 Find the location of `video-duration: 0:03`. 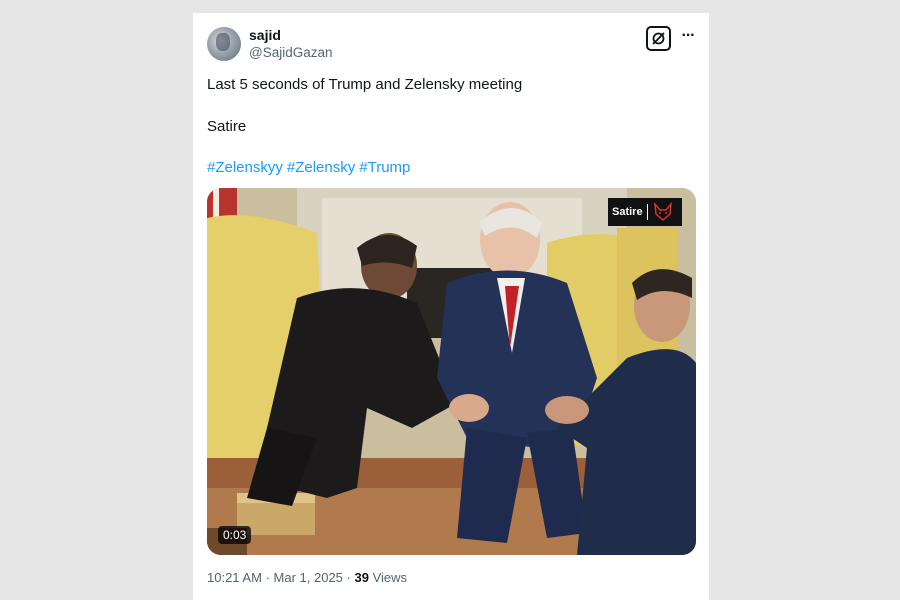

video-duration: 0:03 is located at coordinates (235, 535).